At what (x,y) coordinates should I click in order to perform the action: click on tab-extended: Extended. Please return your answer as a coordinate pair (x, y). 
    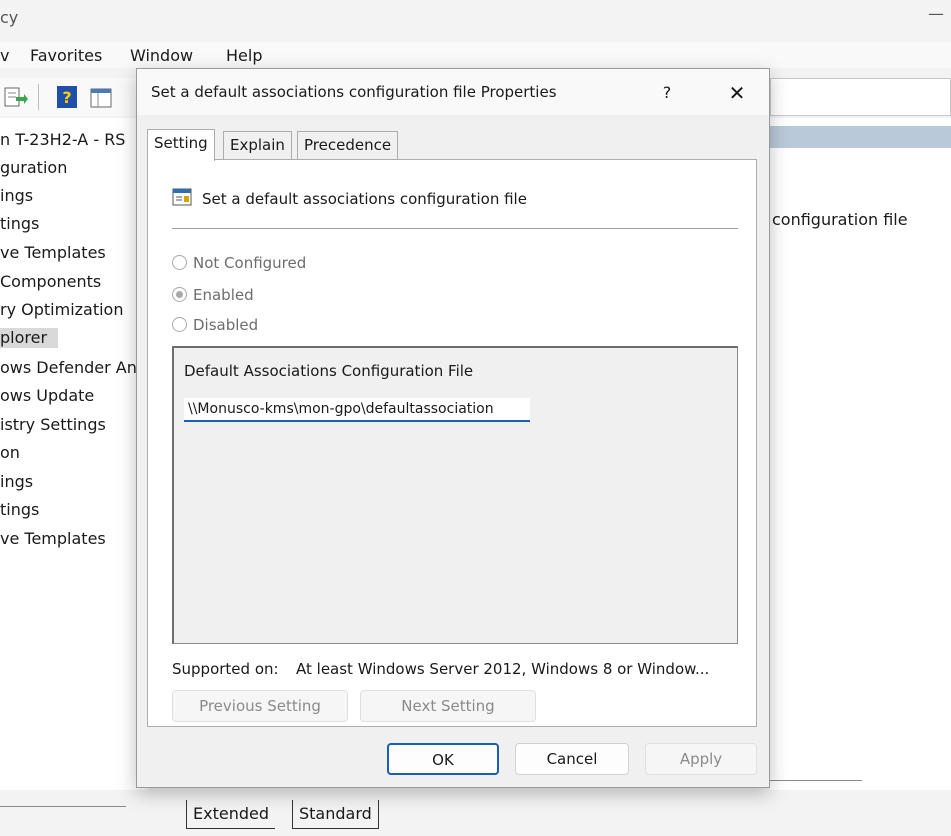
    Looking at the image, I should click on (230, 814).